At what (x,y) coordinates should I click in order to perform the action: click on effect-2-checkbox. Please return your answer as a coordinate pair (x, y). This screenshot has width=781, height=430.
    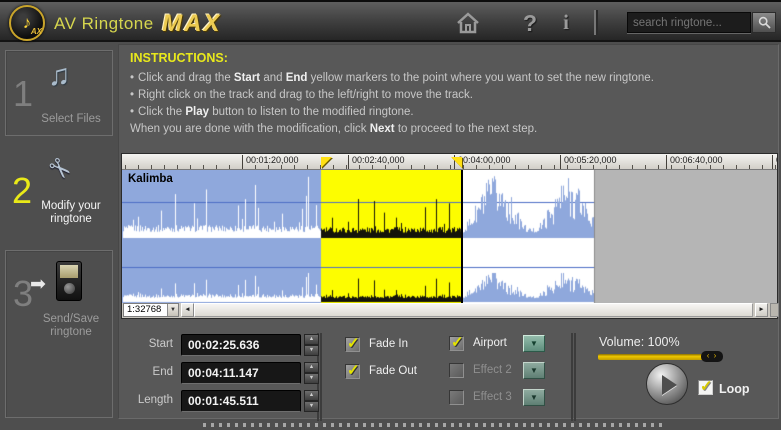
    Looking at the image, I should click on (456, 370).